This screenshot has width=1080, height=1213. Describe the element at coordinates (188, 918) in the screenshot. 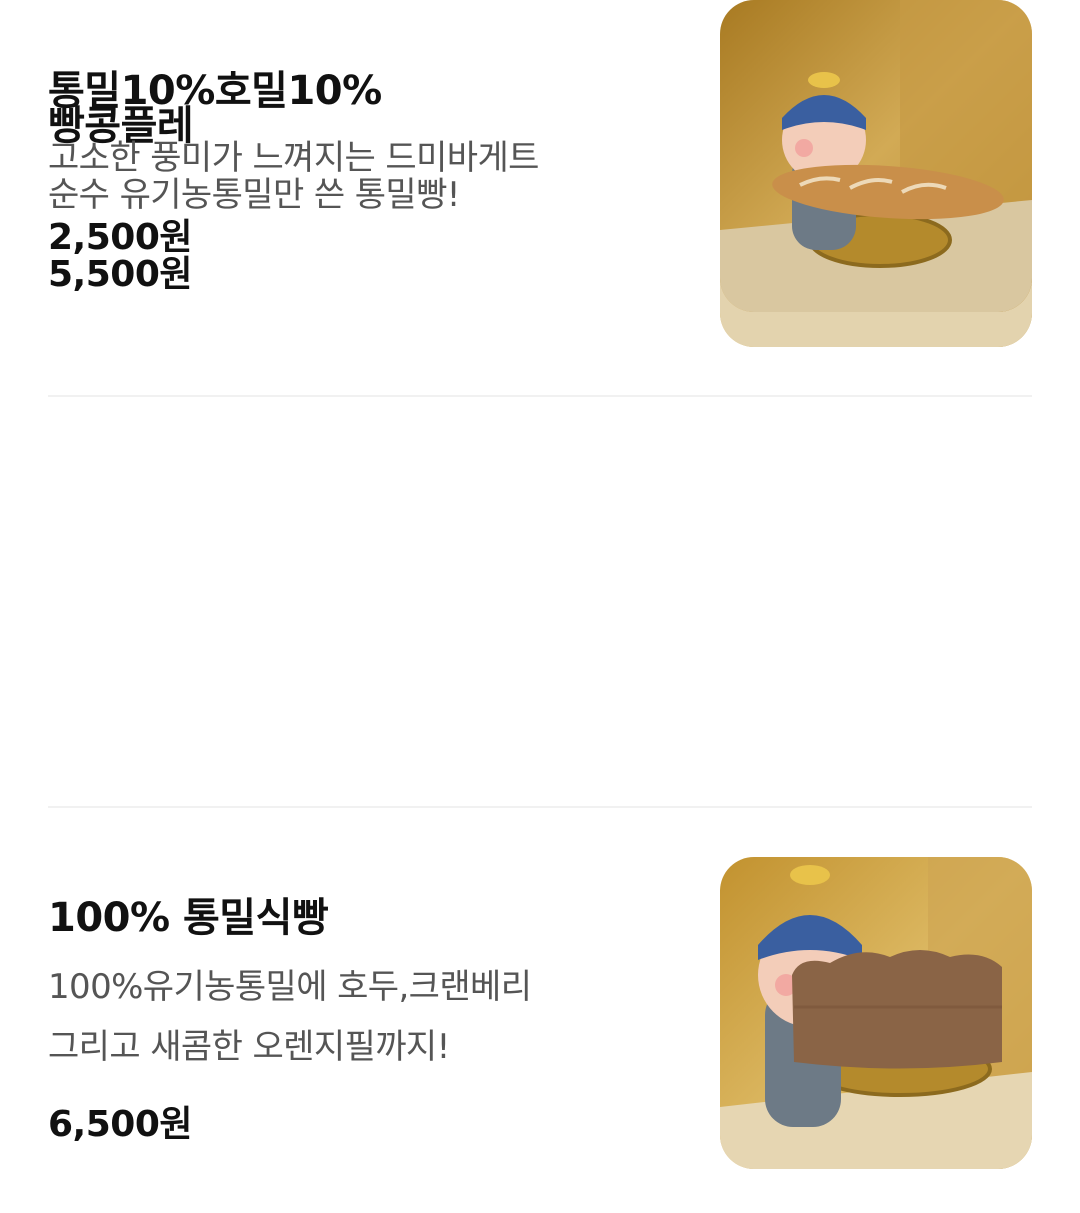

I see `menu-item-name: 100% 통밀식빵` at that location.